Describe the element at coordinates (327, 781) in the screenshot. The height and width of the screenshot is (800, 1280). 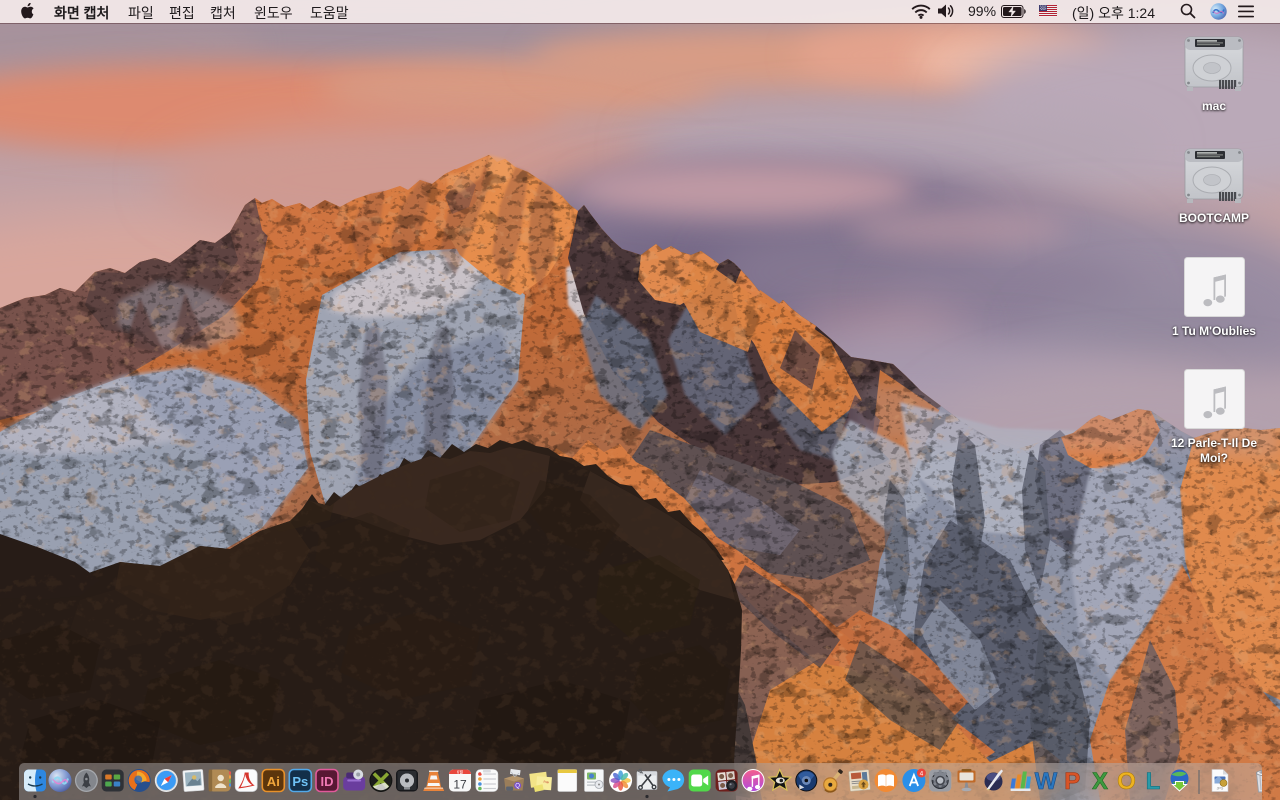
I see `svg-text: ID` at that location.